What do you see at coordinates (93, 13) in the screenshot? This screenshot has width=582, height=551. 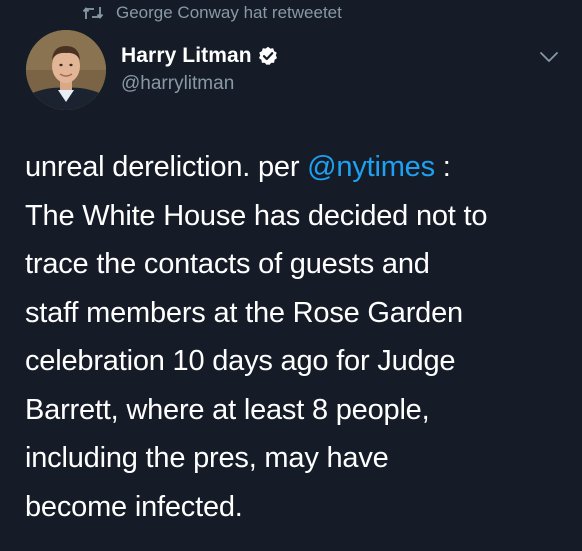 I see `retweet-icon` at bounding box center [93, 13].